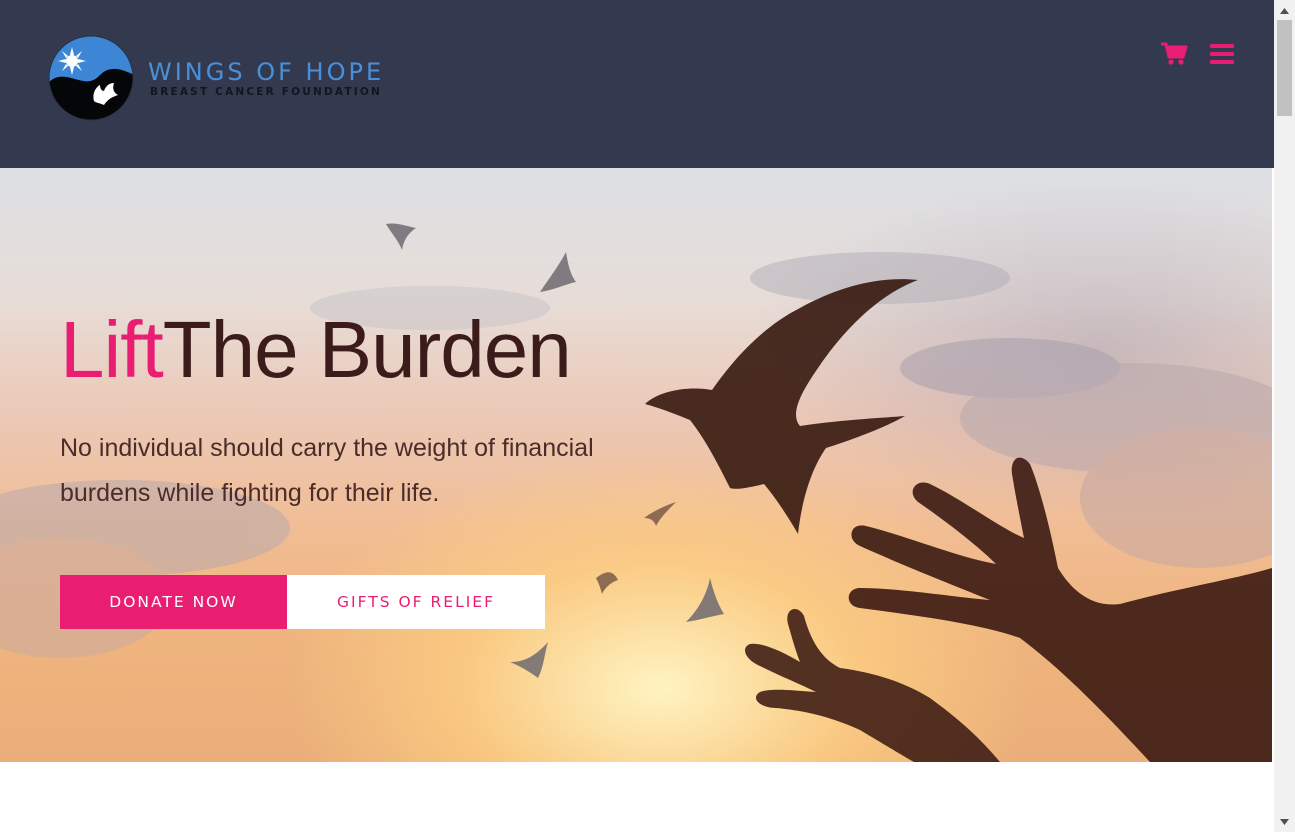 The width and height of the screenshot is (1295, 832). I want to click on logo-emblem, so click(91, 78).